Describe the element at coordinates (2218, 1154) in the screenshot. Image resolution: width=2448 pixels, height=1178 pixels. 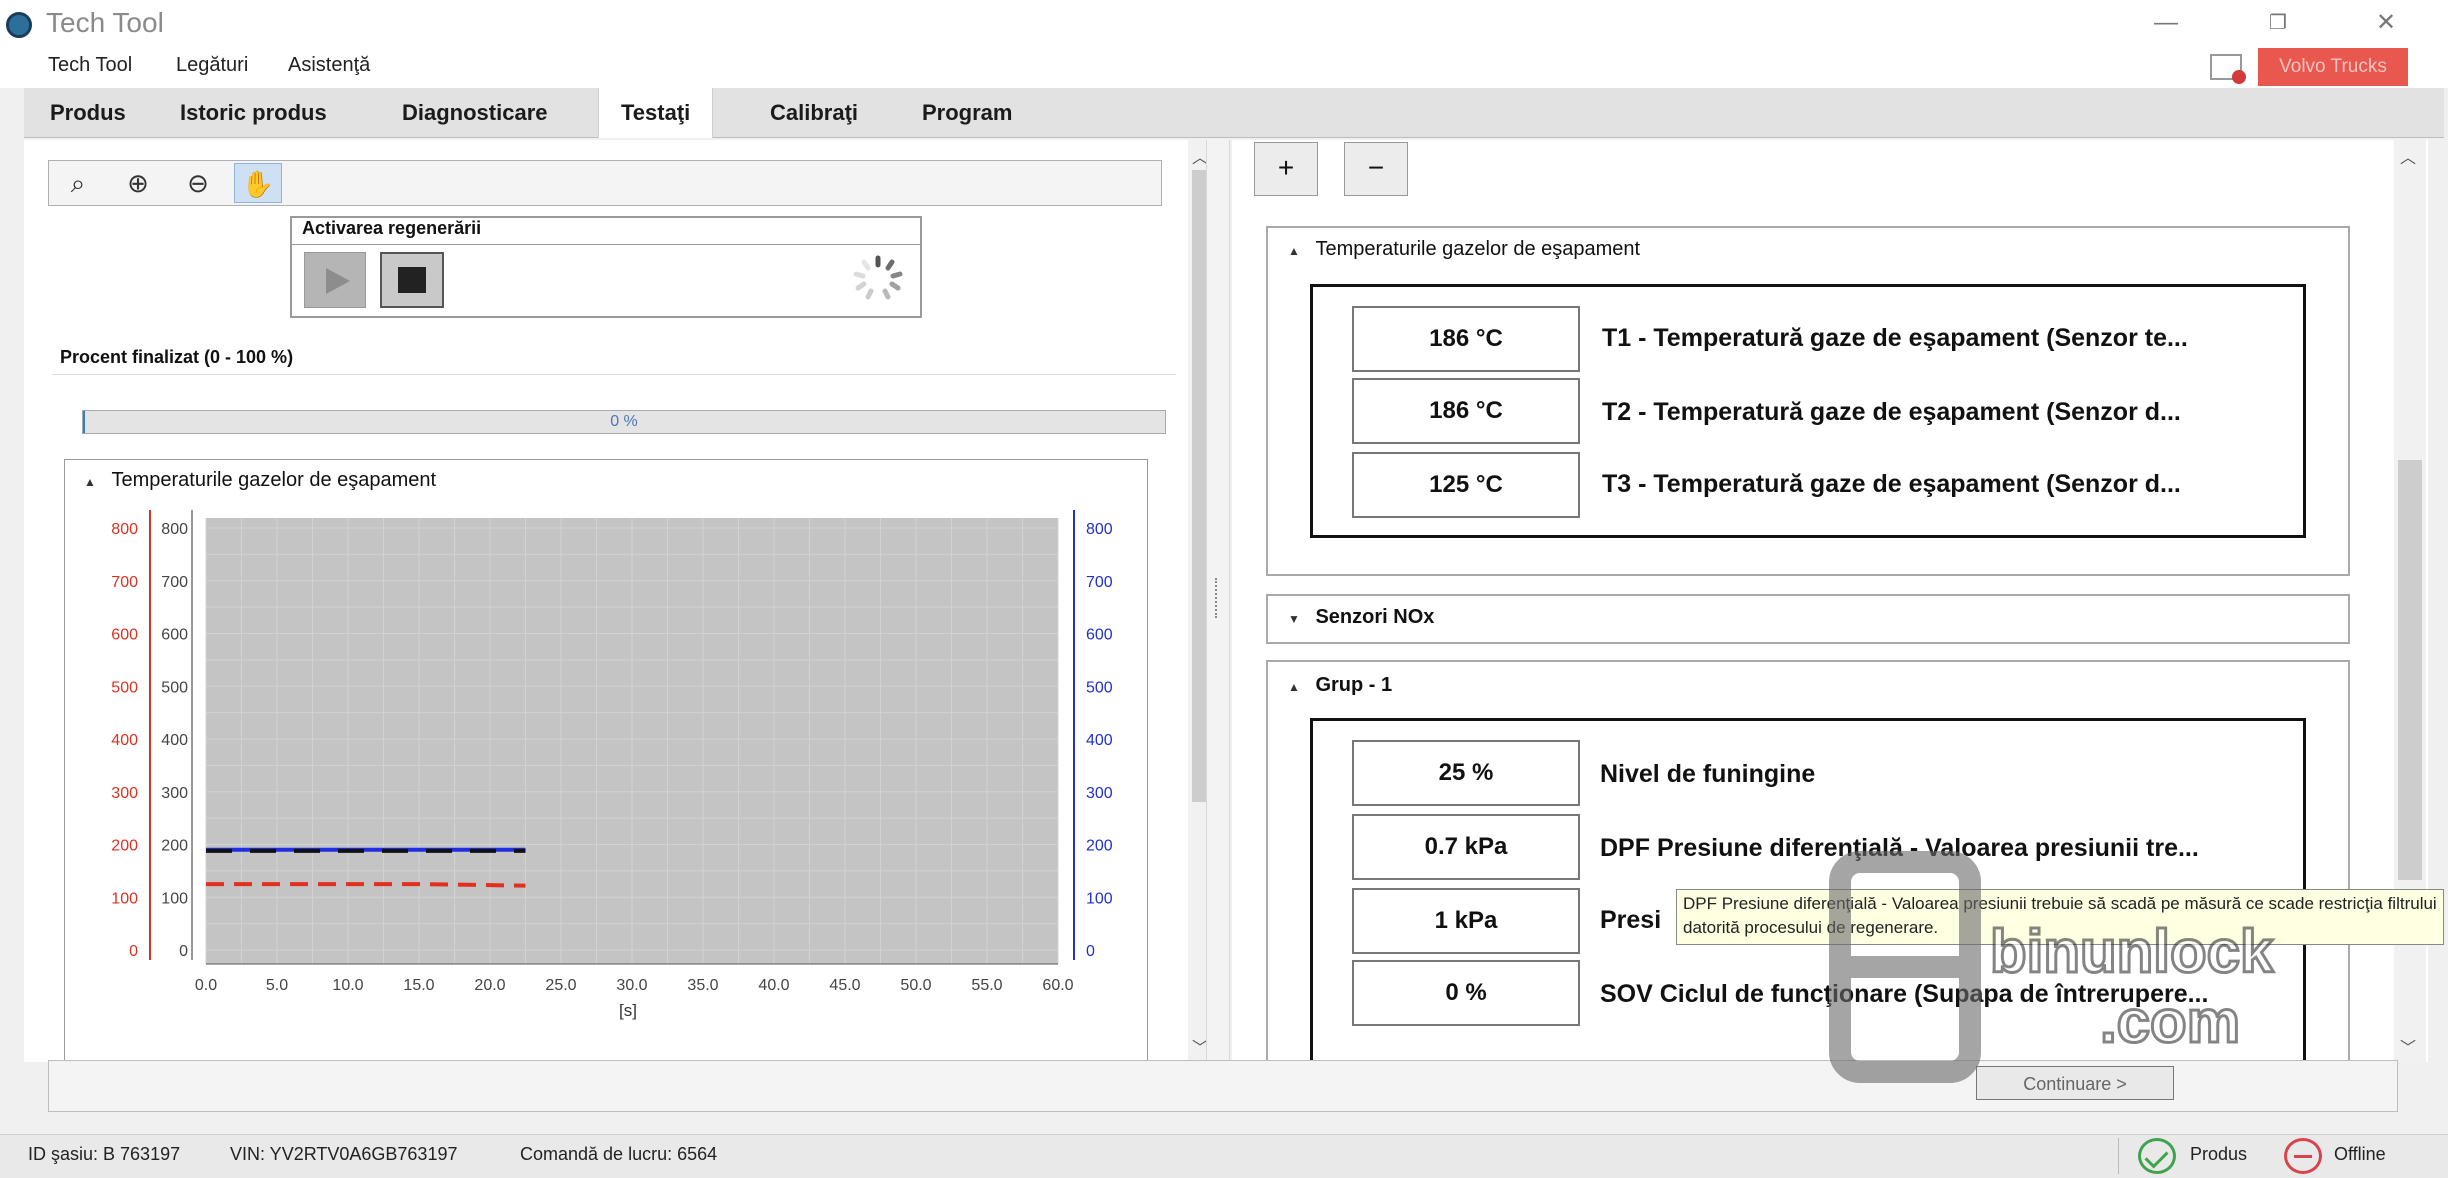
I see `product-status: Produs` at that location.